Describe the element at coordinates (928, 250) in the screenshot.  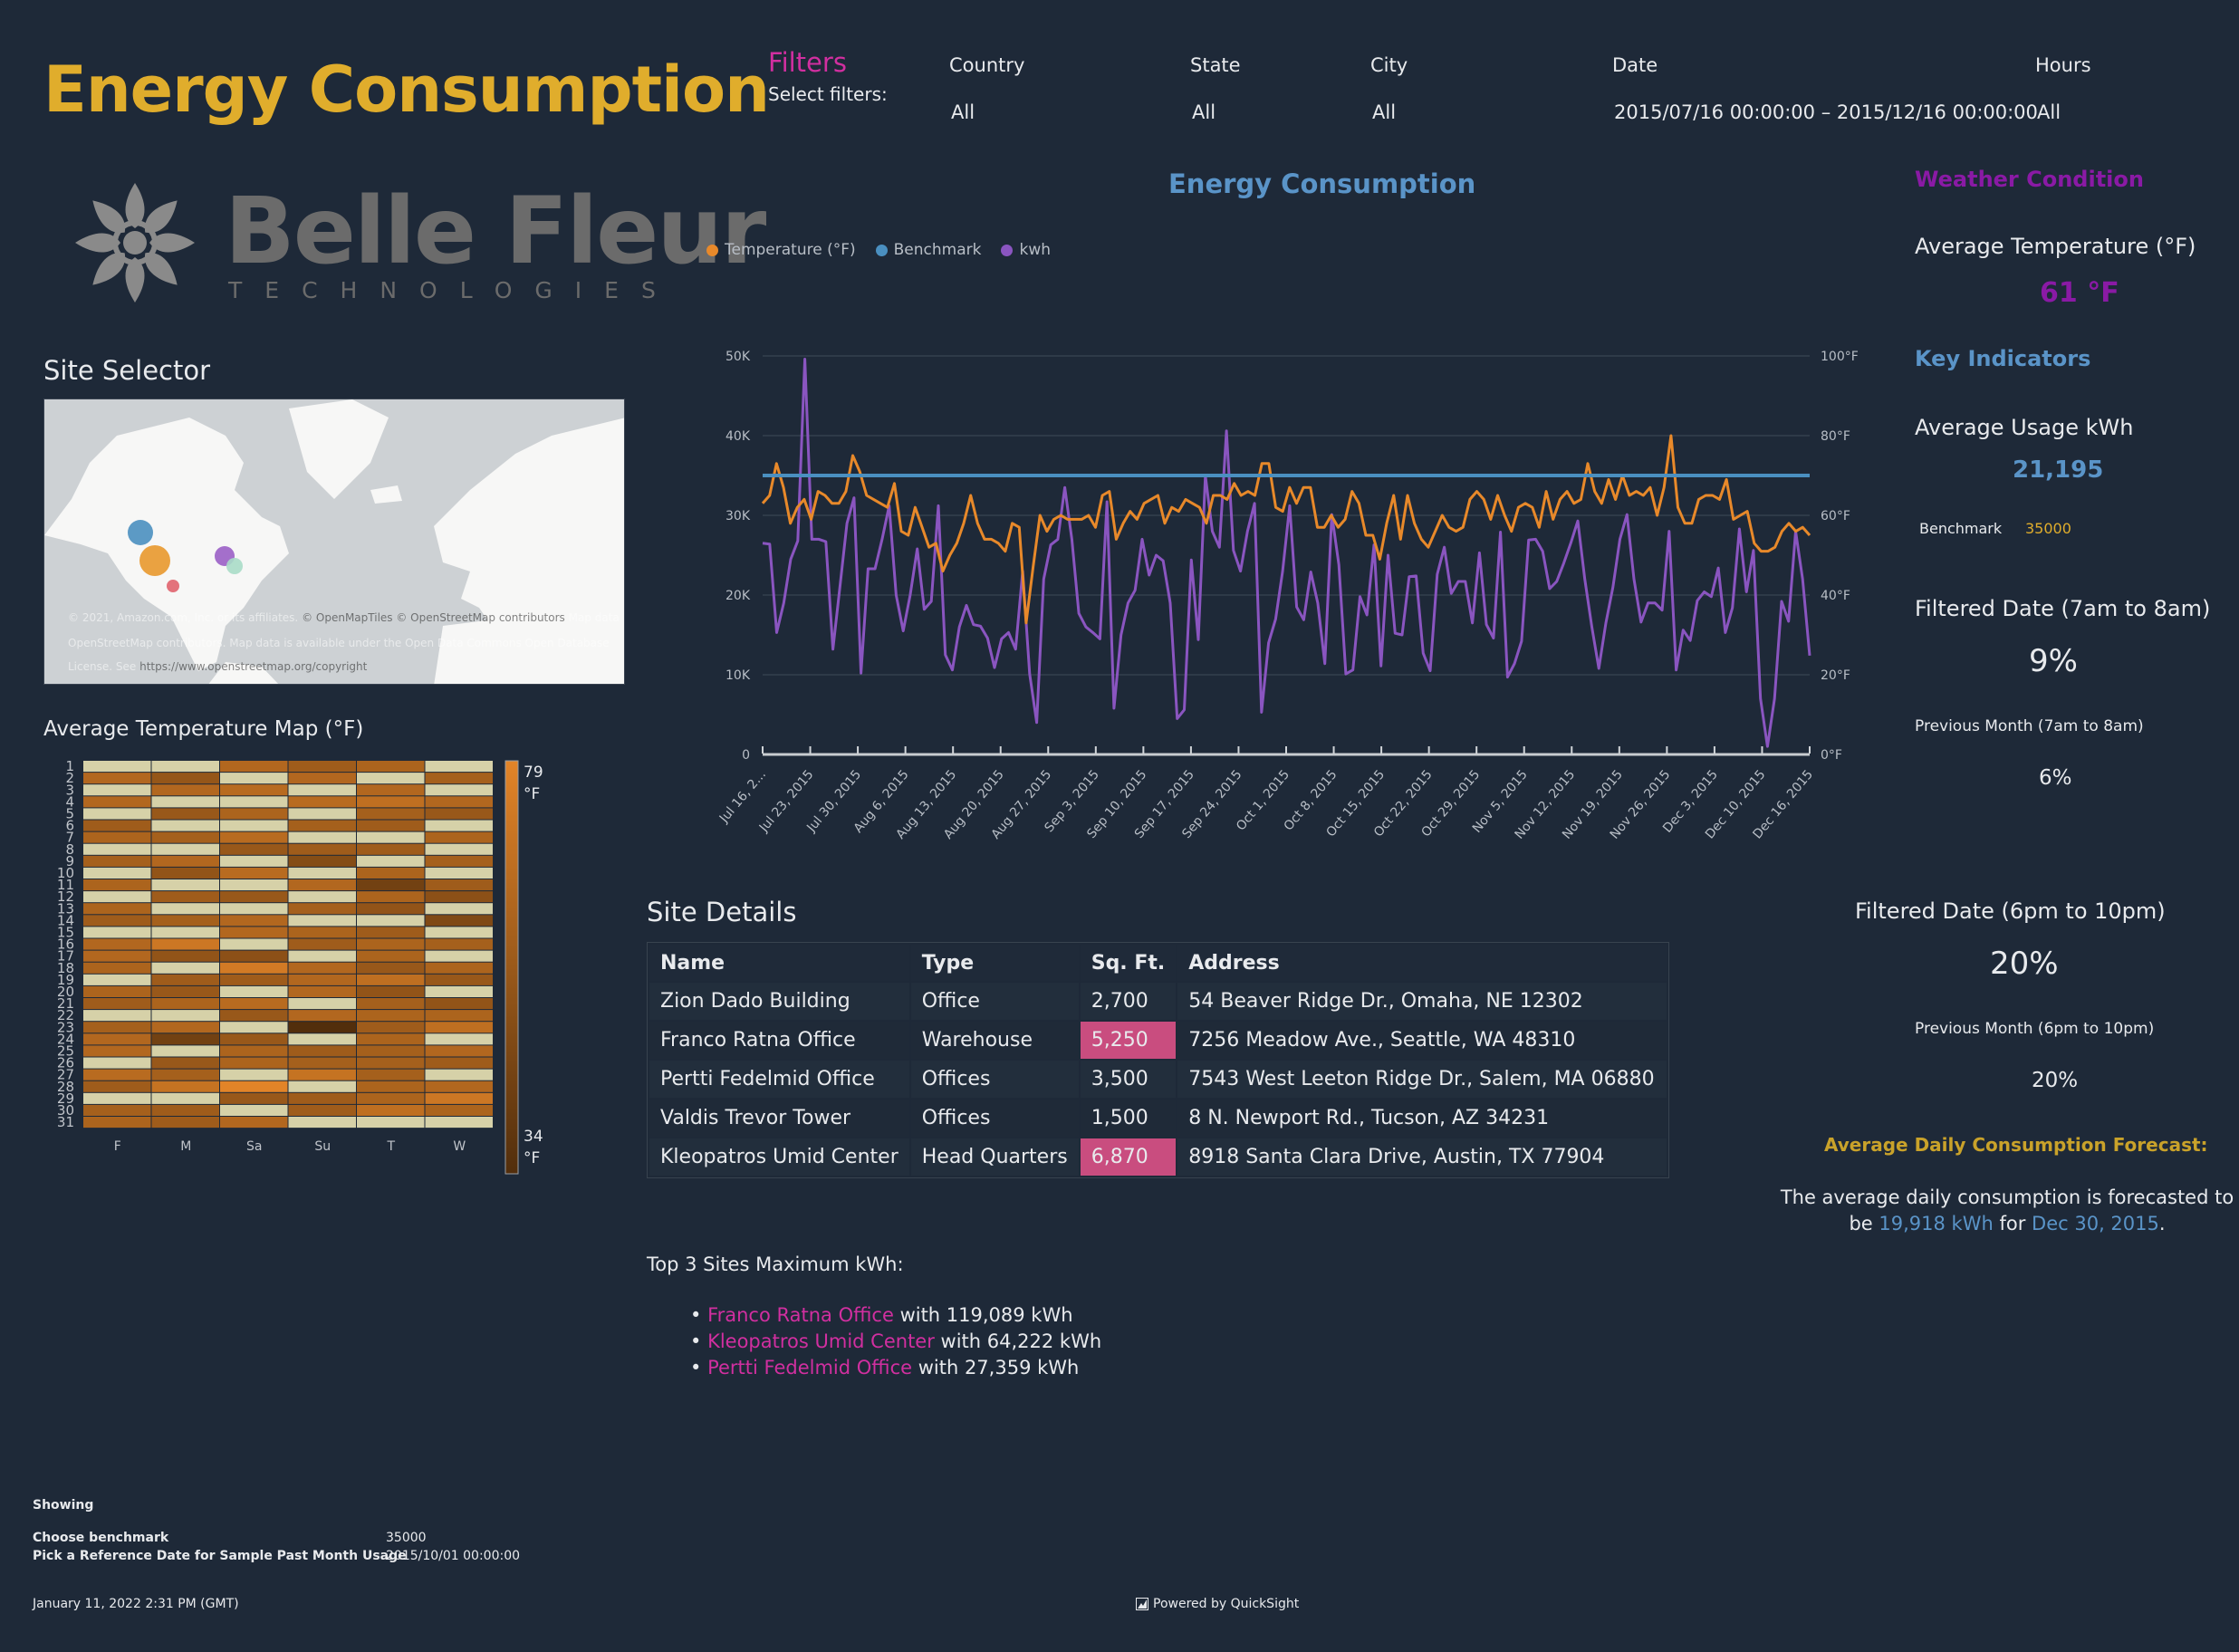
I see `legend-item-benchmark: Benchmark` at that location.